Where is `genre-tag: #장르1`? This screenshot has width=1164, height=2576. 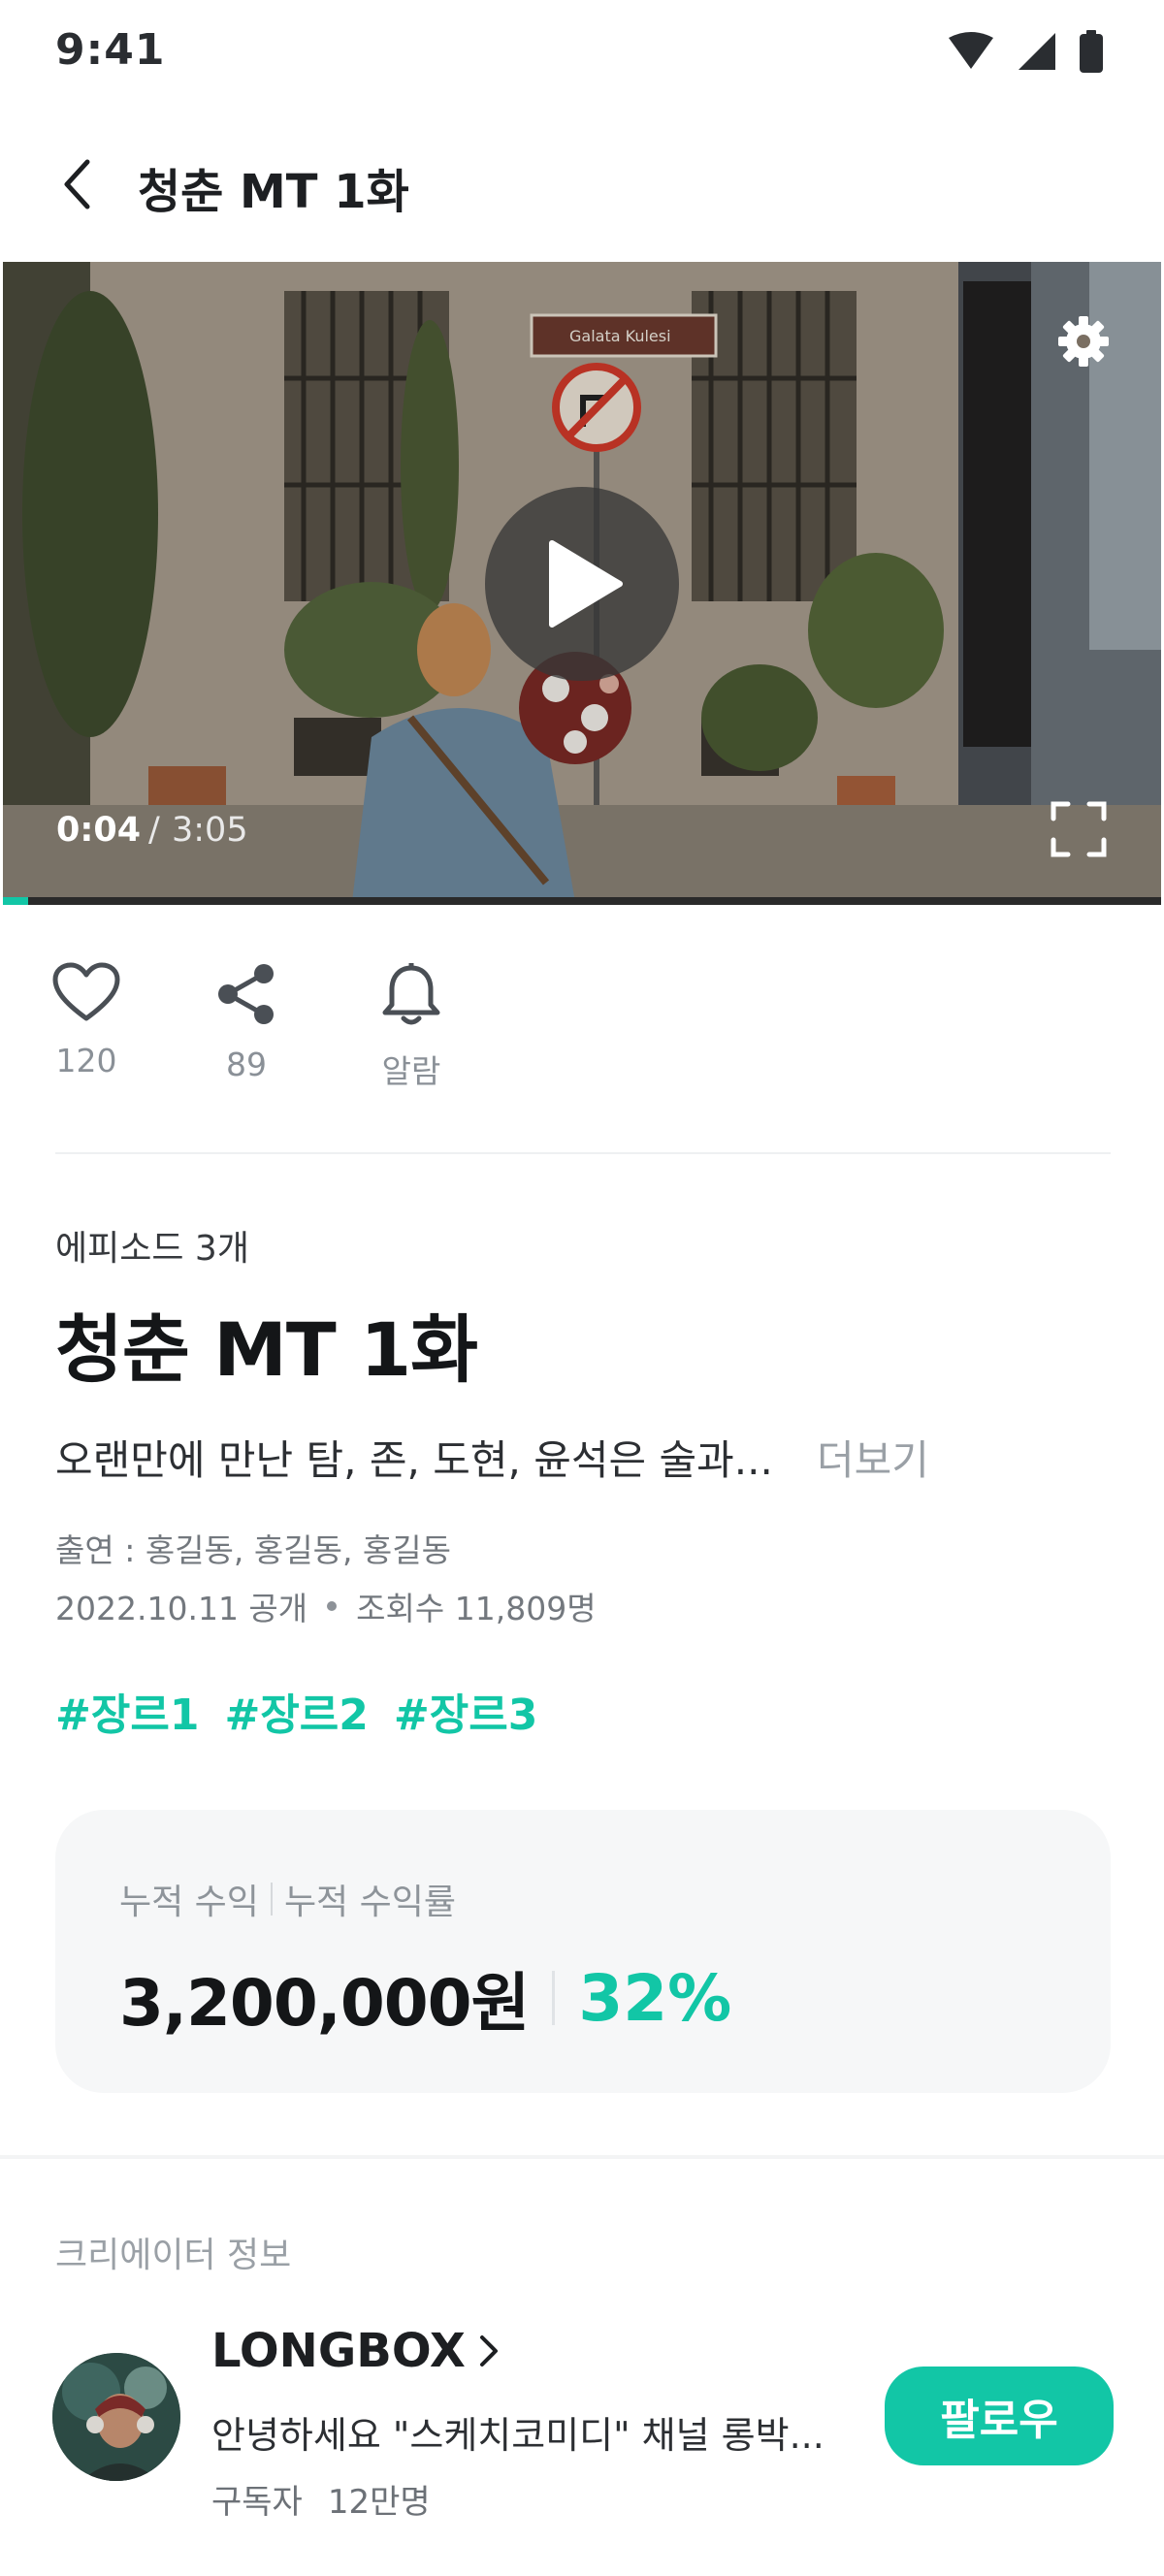 genre-tag: #장르1 is located at coordinates (127, 1711).